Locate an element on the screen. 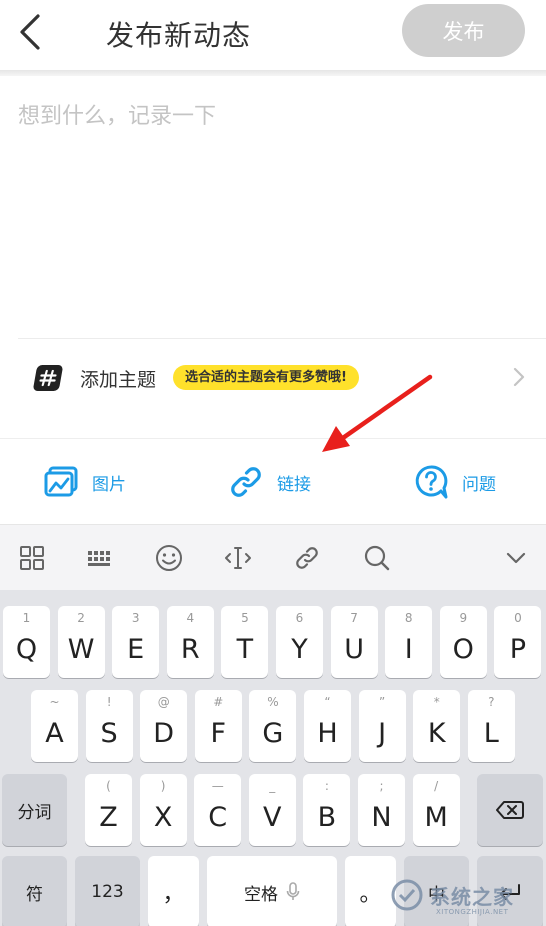  add-topic-label: 添加主题 is located at coordinates (118, 380).